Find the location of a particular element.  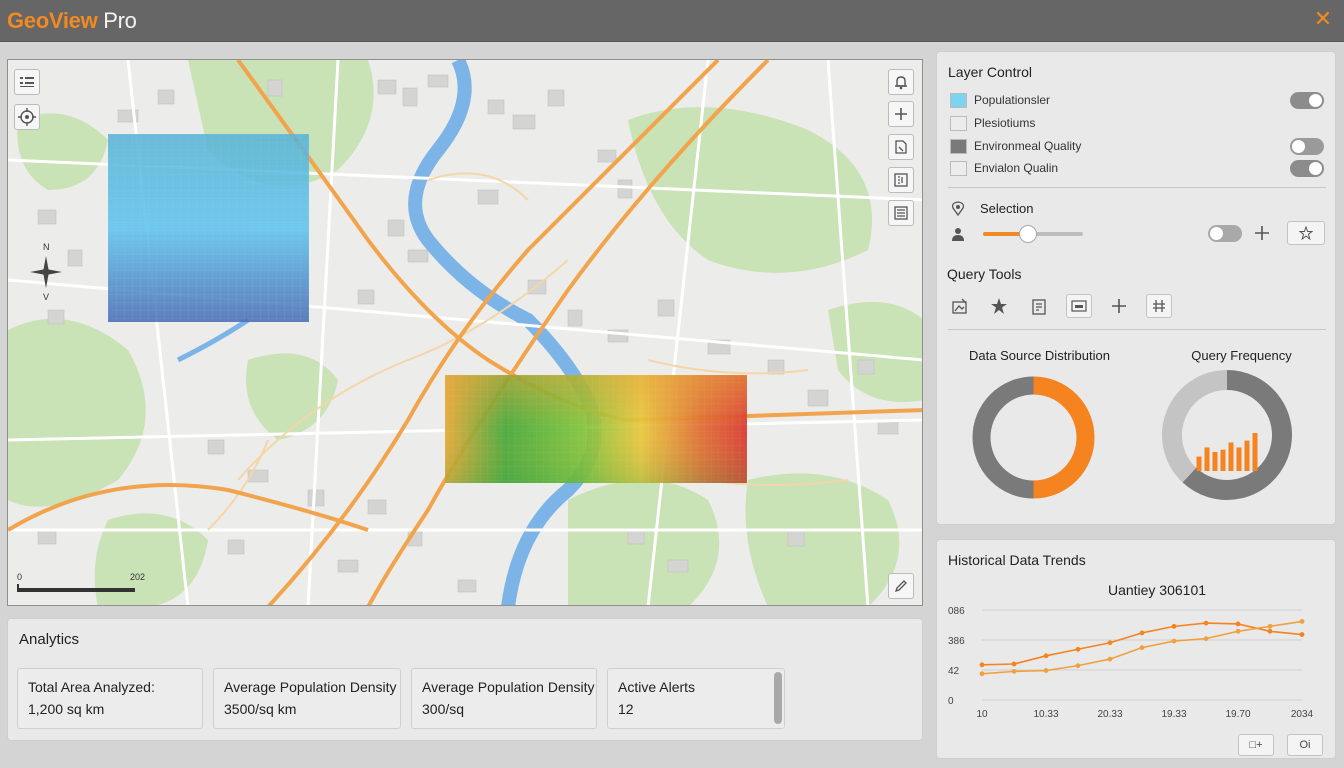

compass-icon is located at coordinates (46, 272).